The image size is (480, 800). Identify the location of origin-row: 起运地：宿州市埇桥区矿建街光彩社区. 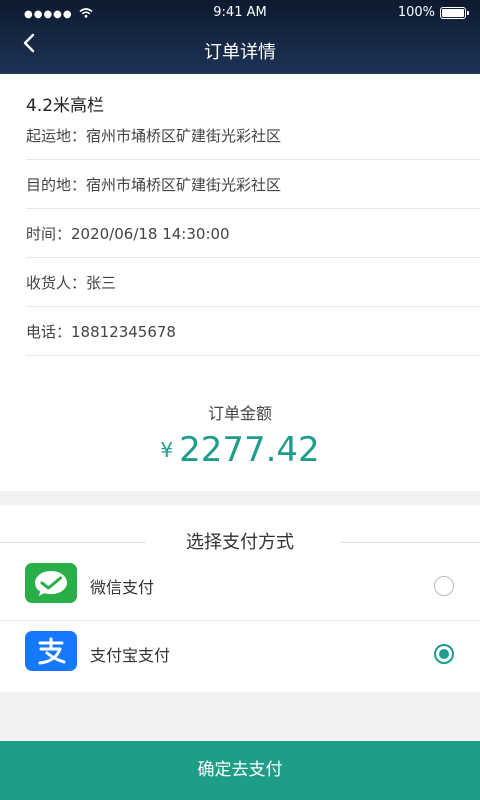
(253, 135).